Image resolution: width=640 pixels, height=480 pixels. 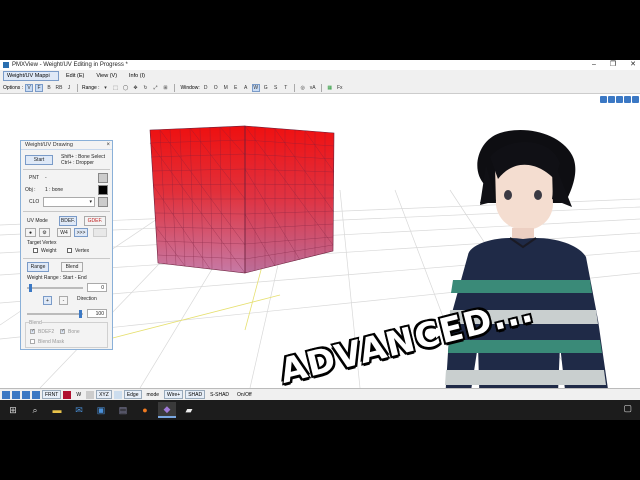 What do you see at coordinates (303, 88) in the screenshot?
I see `globe-icon: ◎` at bounding box center [303, 88].